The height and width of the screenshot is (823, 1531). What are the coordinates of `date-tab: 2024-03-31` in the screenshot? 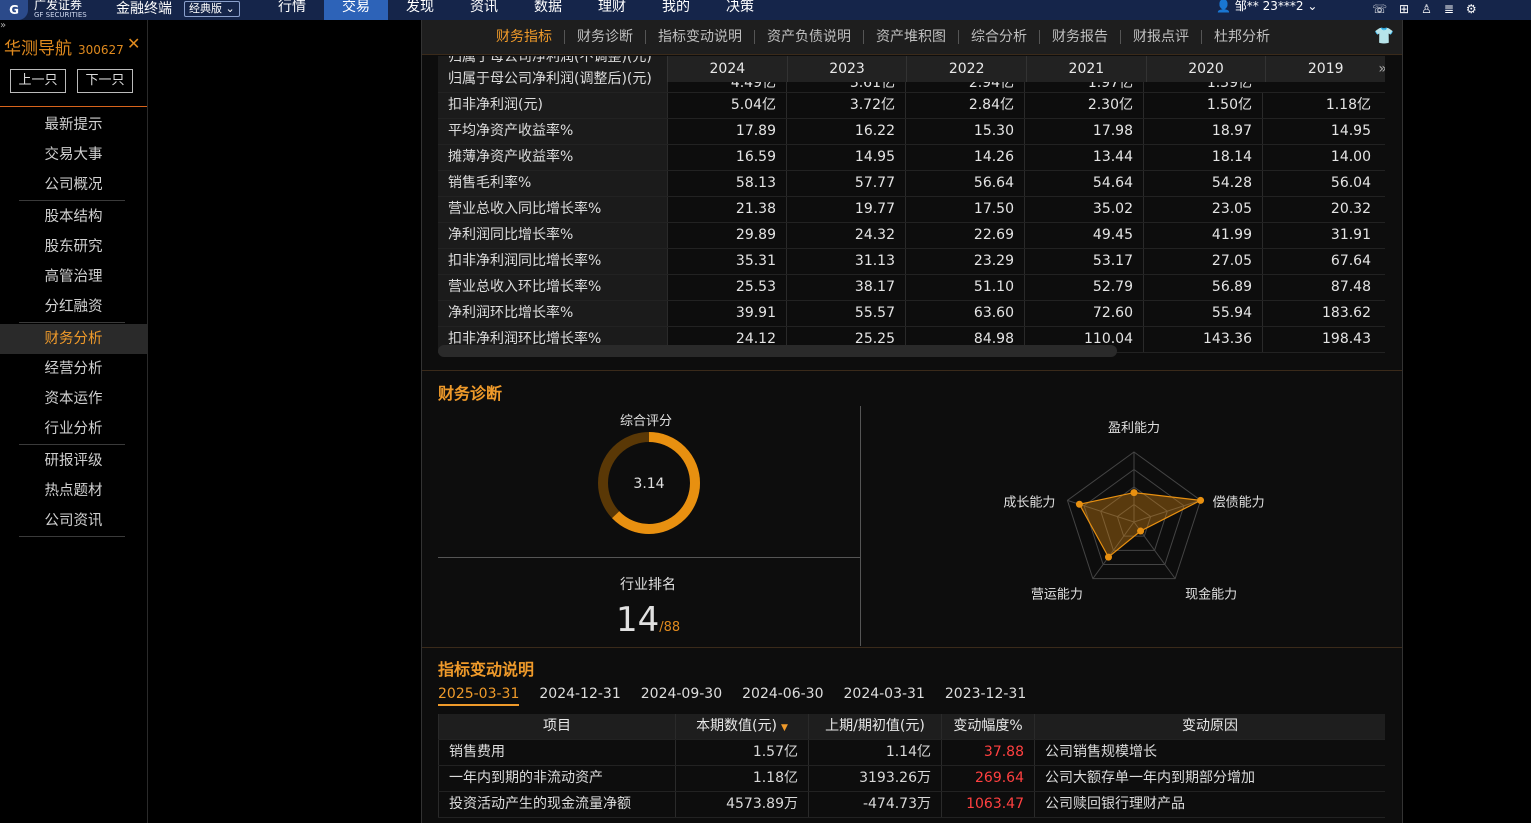 It's located at (884, 696).